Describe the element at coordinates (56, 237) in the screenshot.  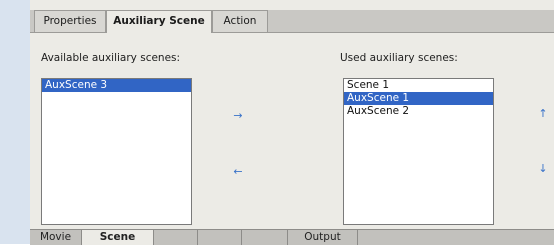
I see `bottom-tab-movie: Movie` at that location.